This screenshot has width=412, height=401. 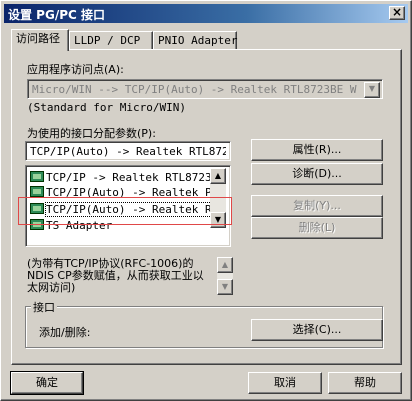 I want to click on interface-group-caption: 接口, so click(x=44, y=307).